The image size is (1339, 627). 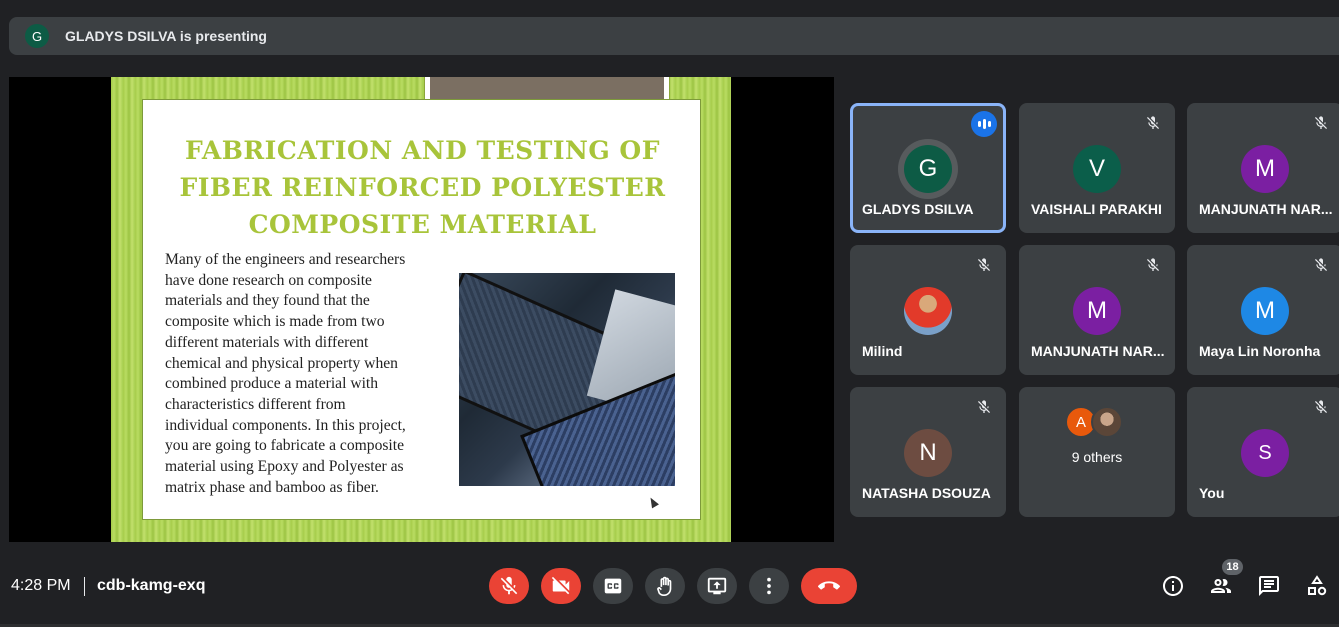 I want to click on participant-tile: V VAISHALI PARAKHI, so click(x=1097, y=168).